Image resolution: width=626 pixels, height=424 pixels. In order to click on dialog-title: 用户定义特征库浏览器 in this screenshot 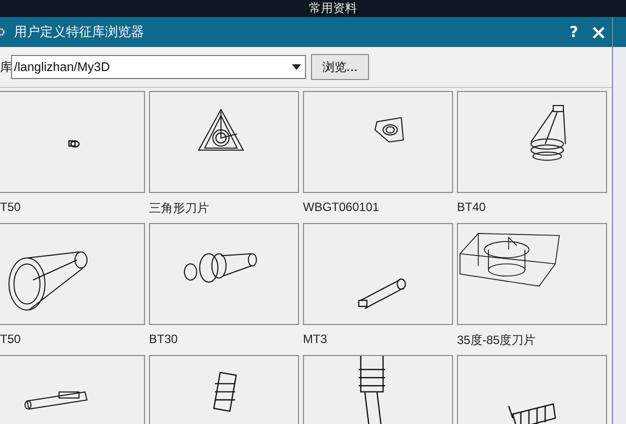, I will do `click(79, 32)`.